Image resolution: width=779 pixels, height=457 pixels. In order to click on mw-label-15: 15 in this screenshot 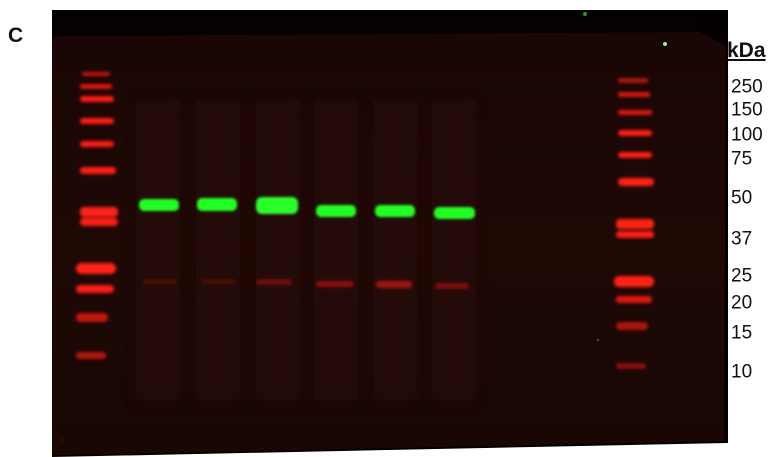, I will do `click(742, 333)`.